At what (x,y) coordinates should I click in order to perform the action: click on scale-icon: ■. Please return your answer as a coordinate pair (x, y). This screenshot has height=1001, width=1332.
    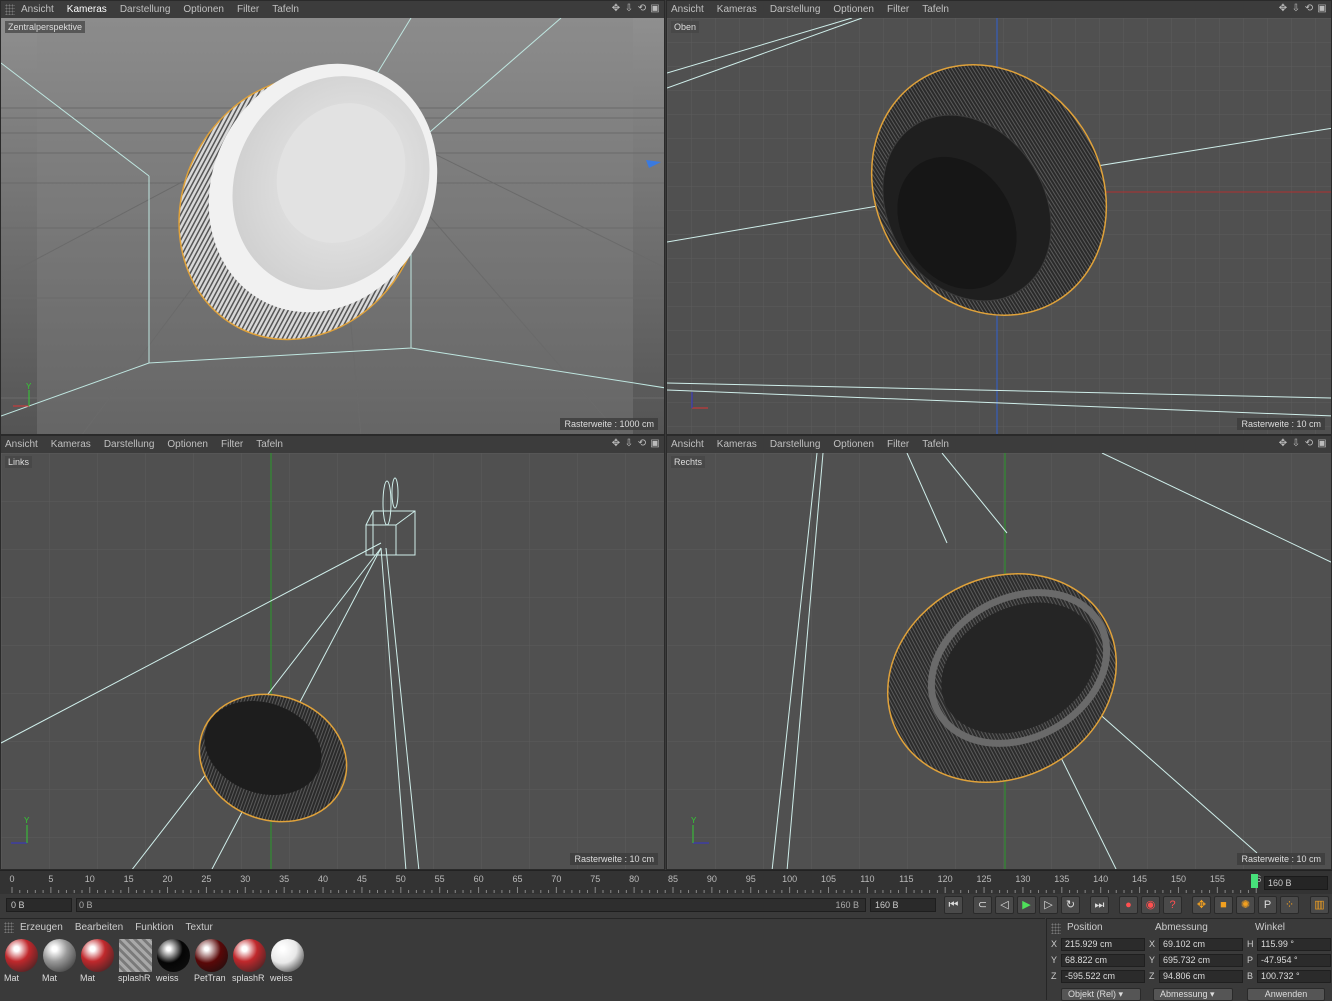
    Looking at the image, I should click on (1223, 905).